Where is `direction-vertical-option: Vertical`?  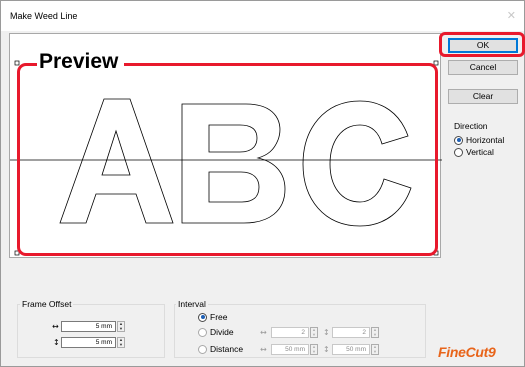
direction-vertical-option: Vertical is located at coordinates (474, 152).